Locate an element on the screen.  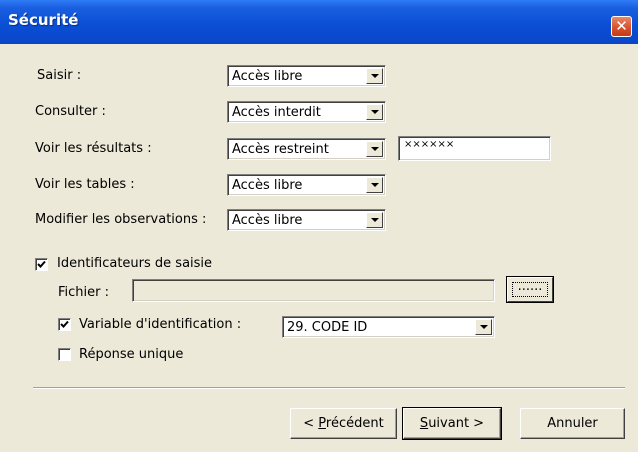
password-field: ×××××× is located at coordinates (474, 148).